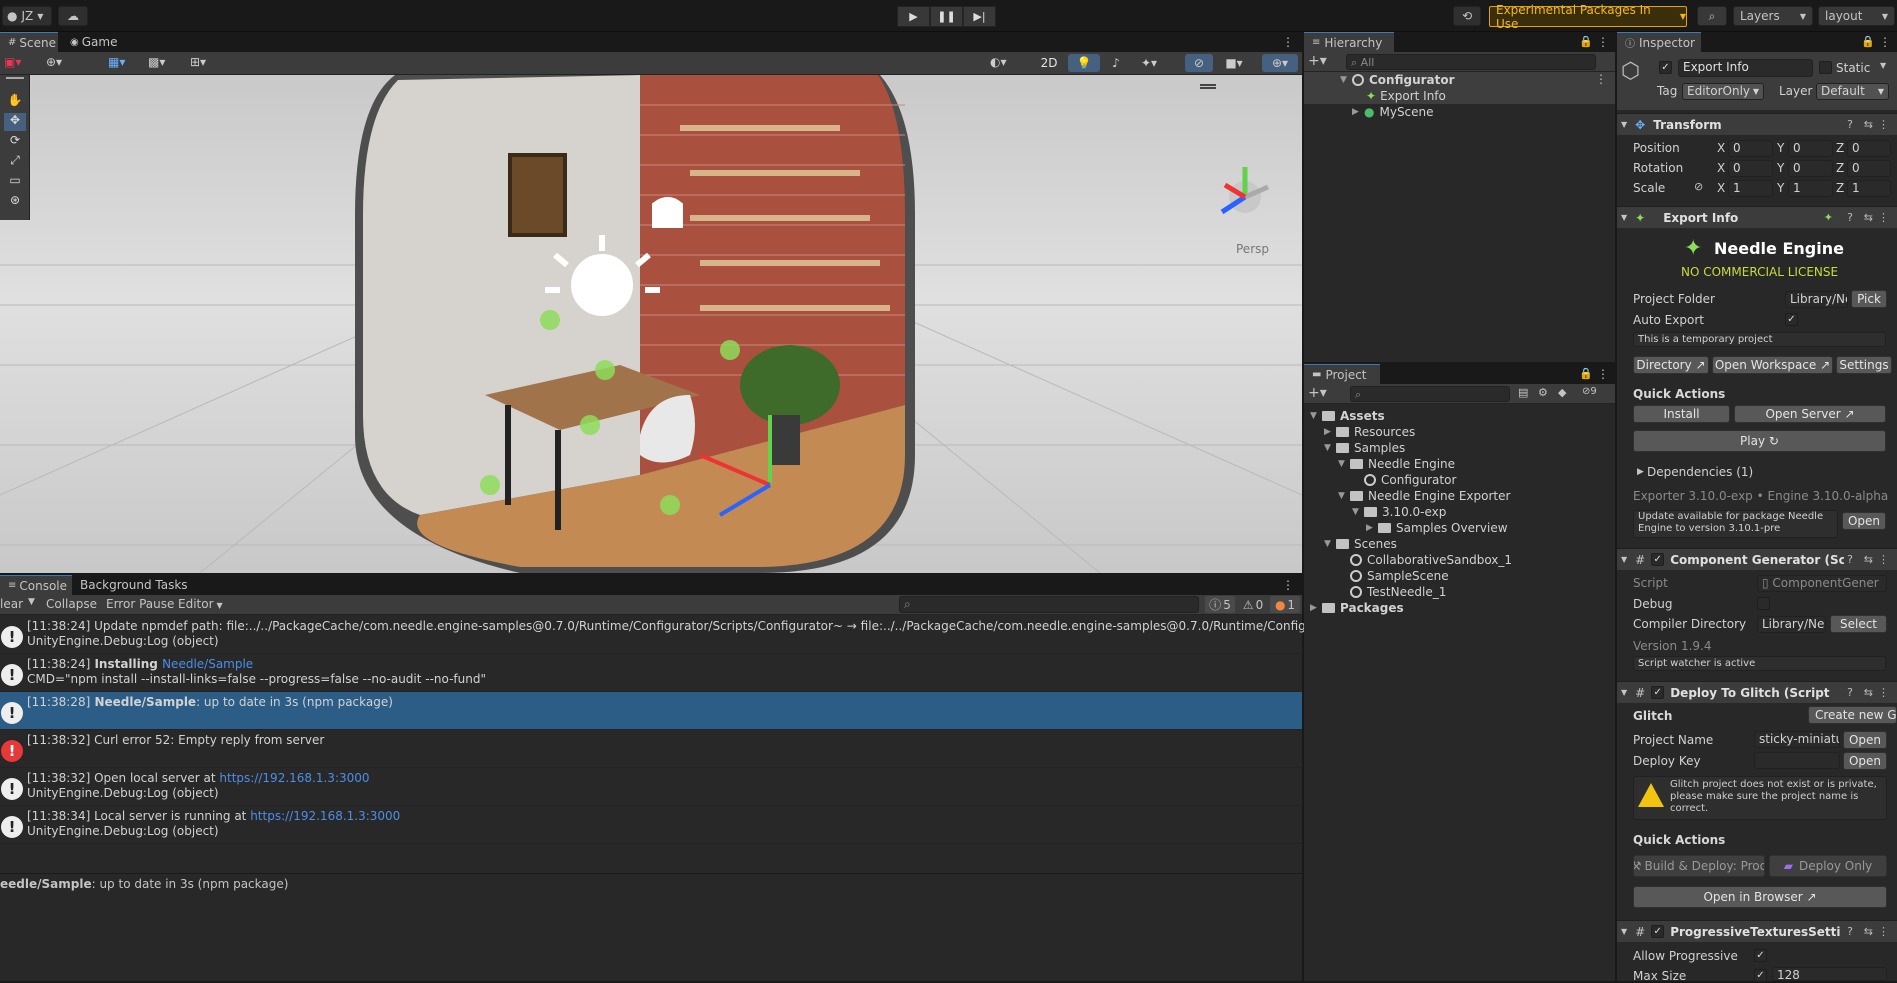 The image size is (1897, 983). Describe the element at coordinates (1869, 148) in the screenshot. I see `position-z-field: 0` at that location.